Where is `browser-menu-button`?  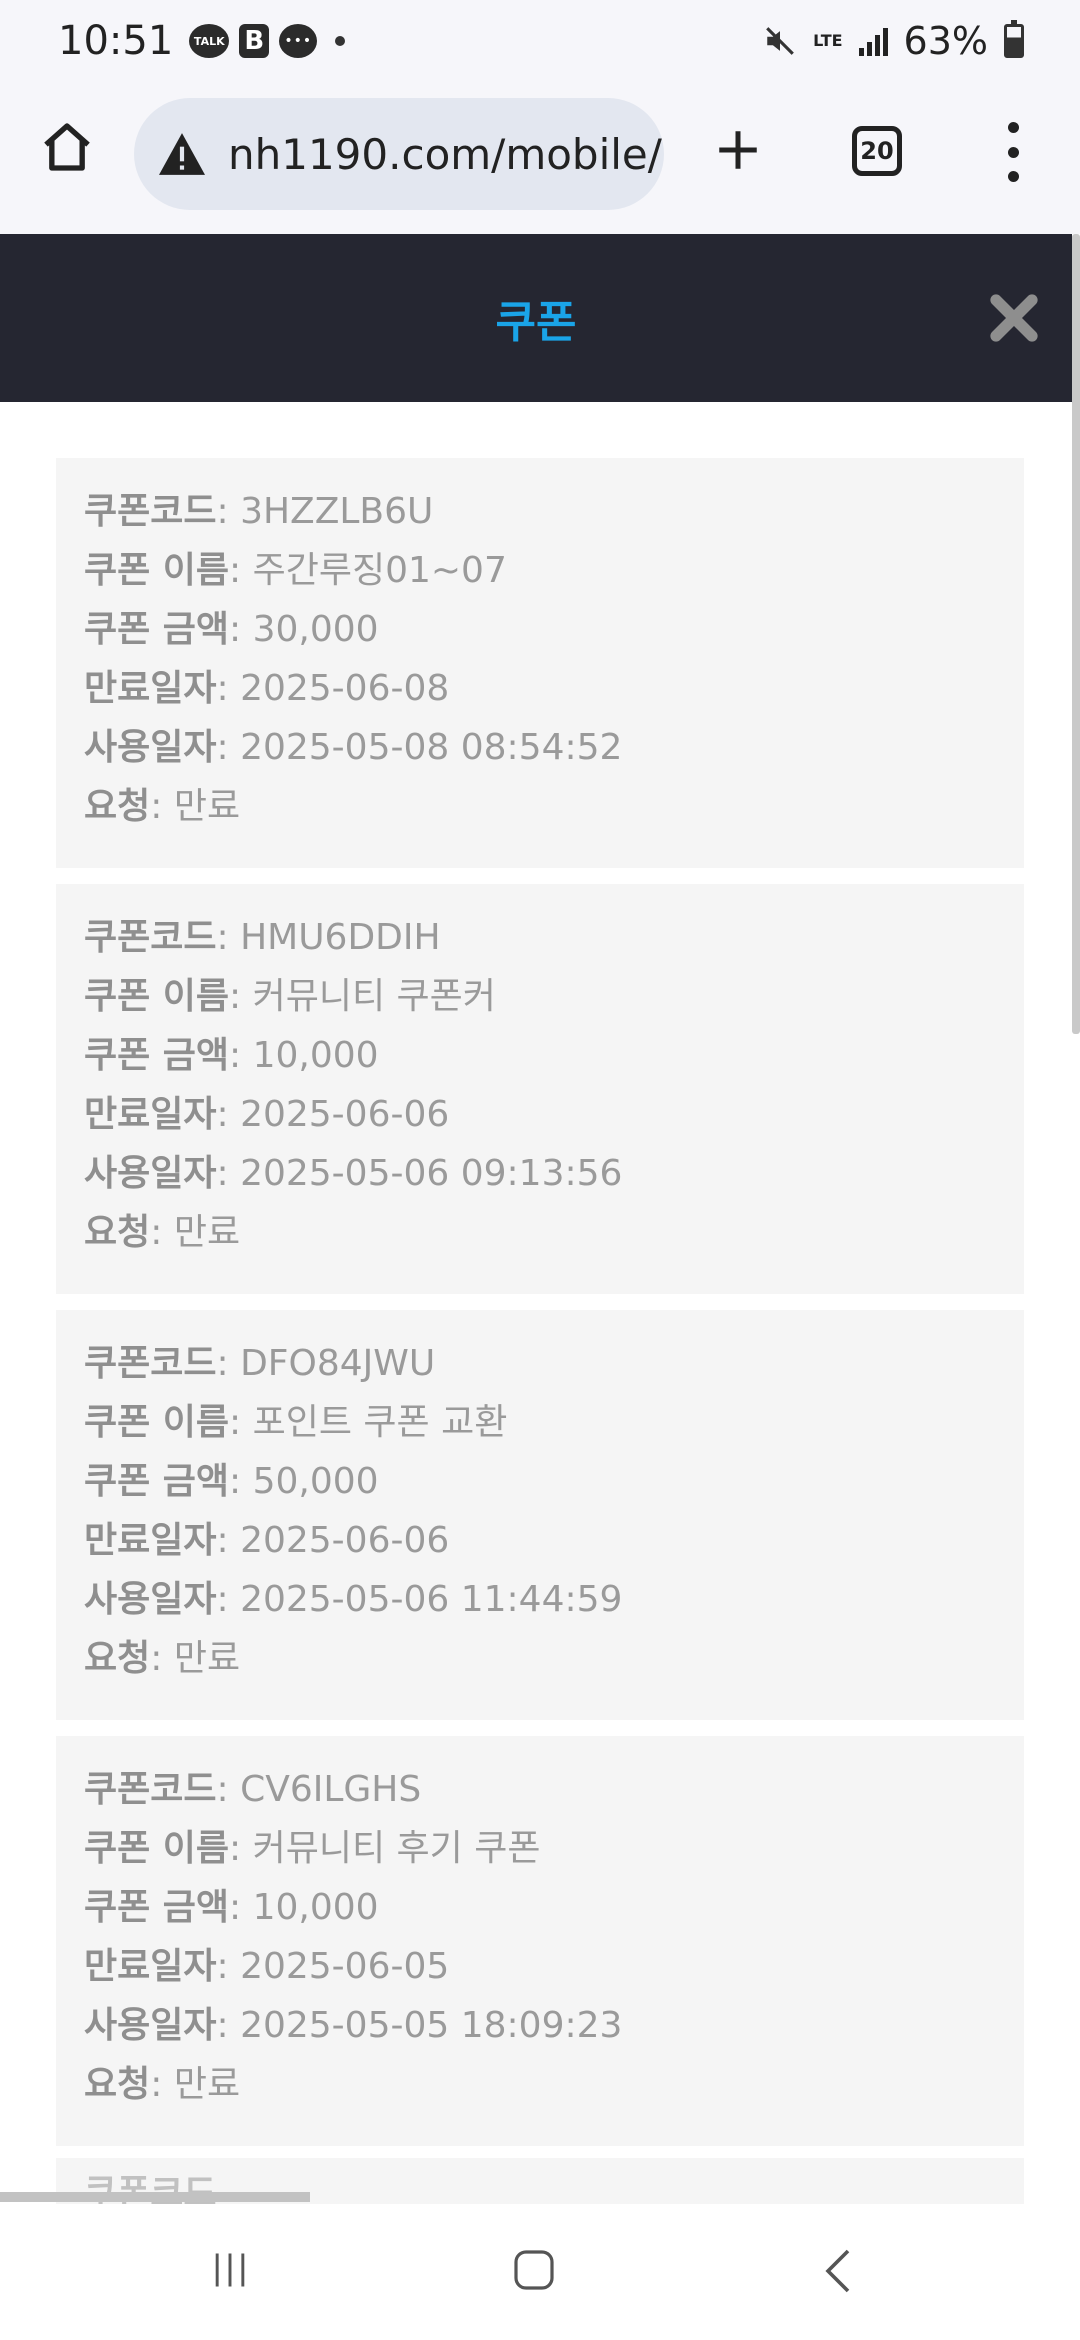
browser-menu-button is located at coordinates (1013, 152).